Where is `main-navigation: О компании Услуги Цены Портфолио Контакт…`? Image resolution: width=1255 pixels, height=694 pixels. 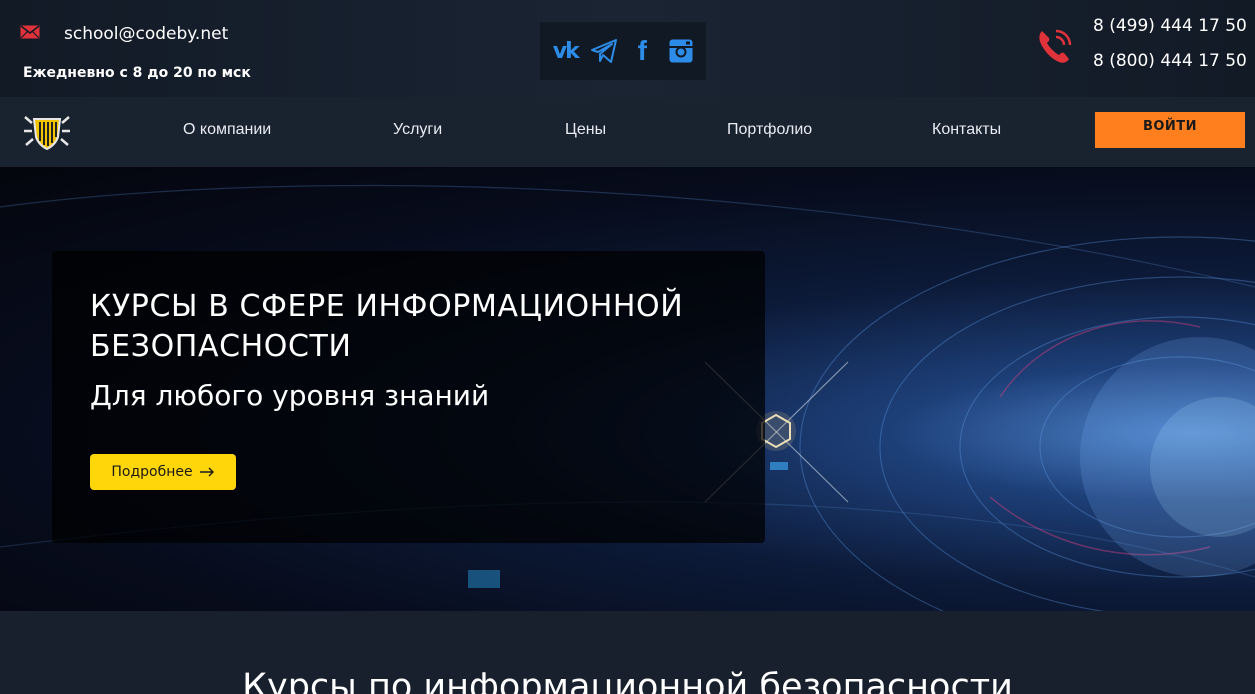 main-navigation: О компании Услуги Цены Портфолио Контакт… is located at coordinates (627, 132).